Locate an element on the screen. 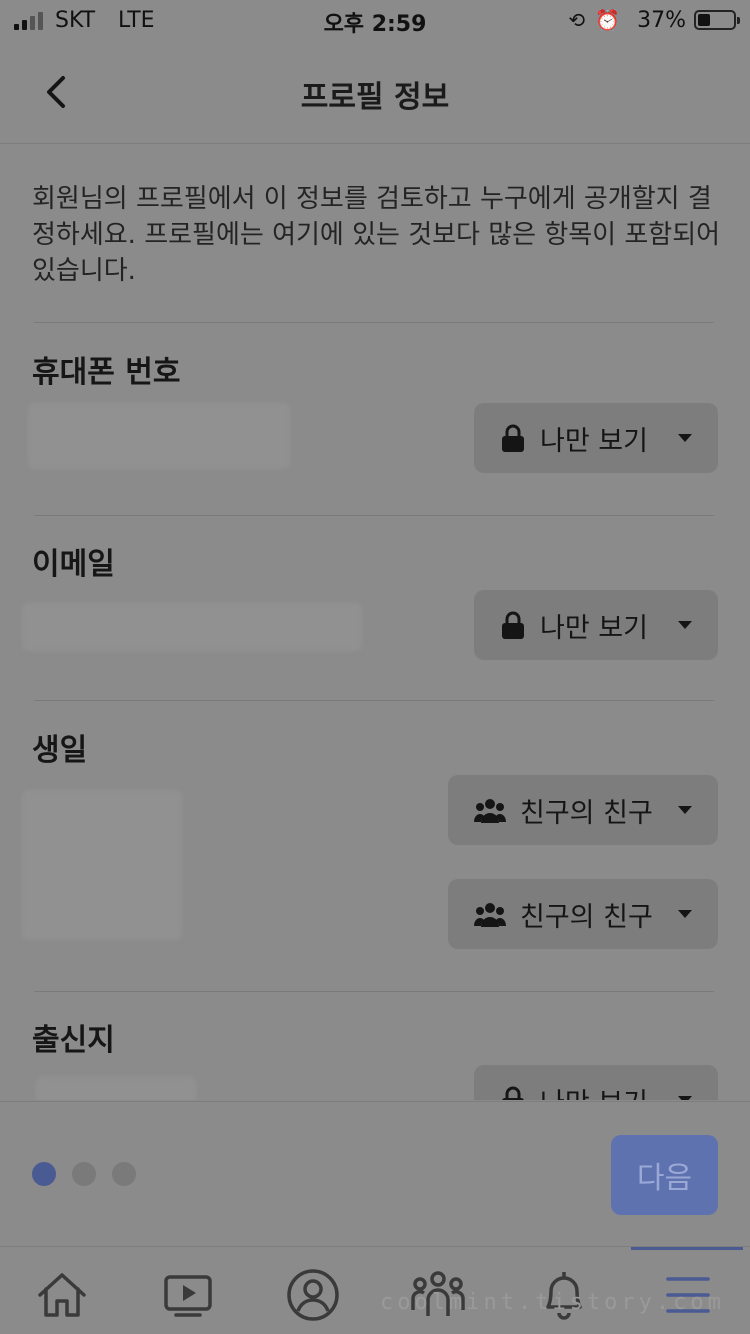  blurred-hometown-value is located at coordinates (116, 1088).